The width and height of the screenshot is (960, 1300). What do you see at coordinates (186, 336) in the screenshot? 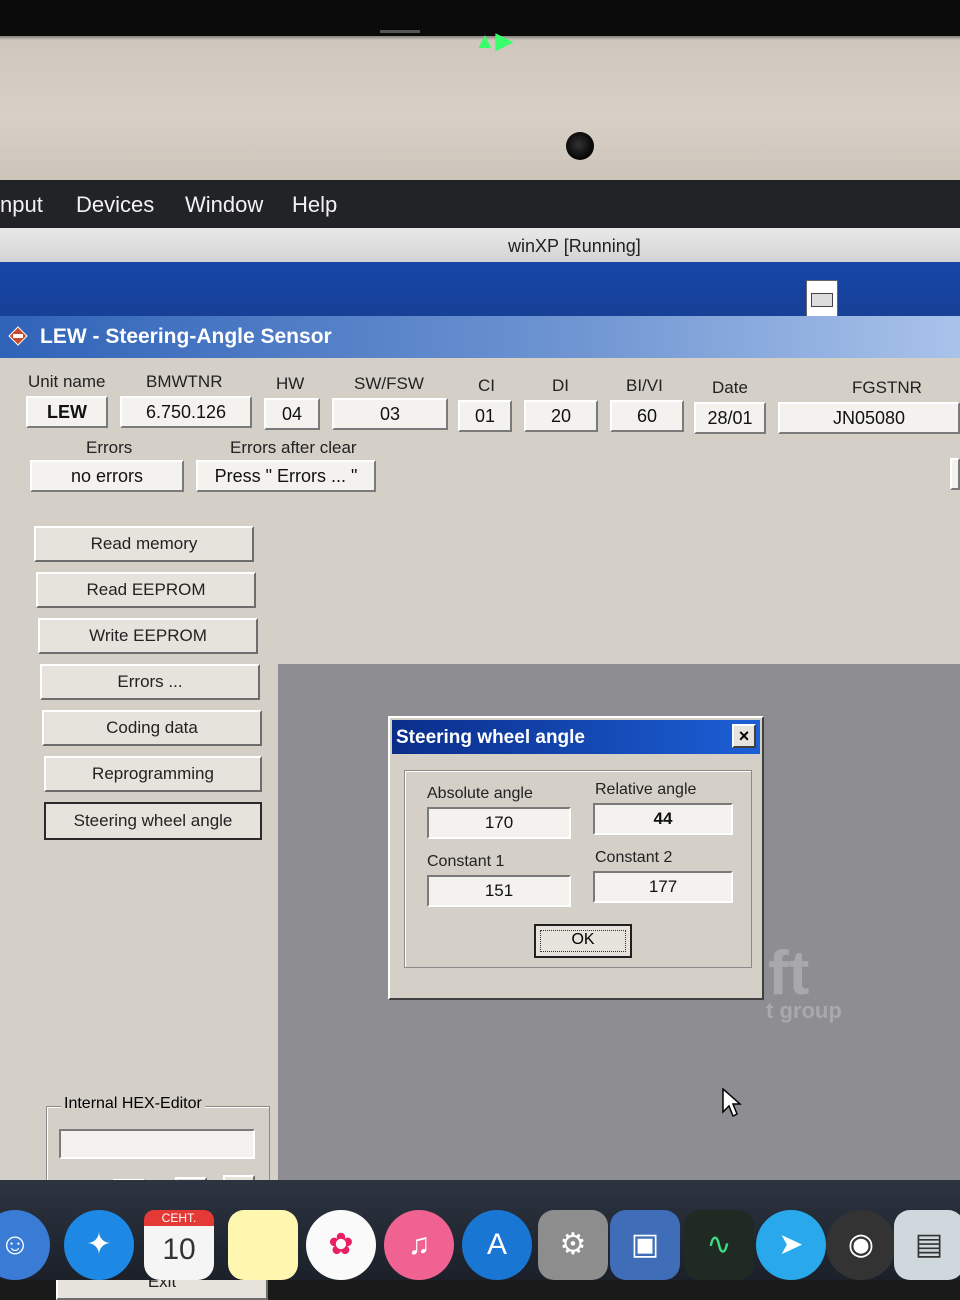
I see `app-title: LEW - Steering-Angle Sensor` at bounding box center [186, 336].